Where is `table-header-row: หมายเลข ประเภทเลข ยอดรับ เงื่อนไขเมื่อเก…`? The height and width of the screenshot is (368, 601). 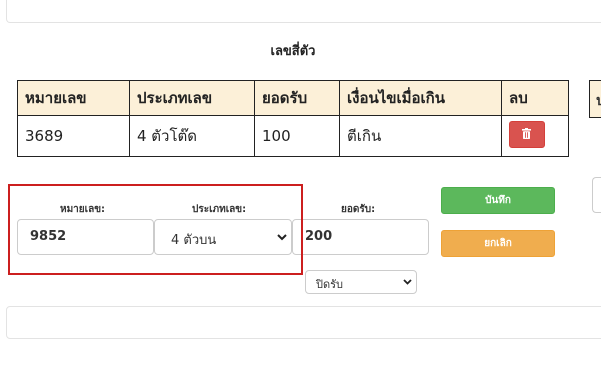
table-header-row: หมายเลข ประเภทเลข ยอดรับ เงื่อนไขเมื่อเก… is located at coordinates (293, 98).